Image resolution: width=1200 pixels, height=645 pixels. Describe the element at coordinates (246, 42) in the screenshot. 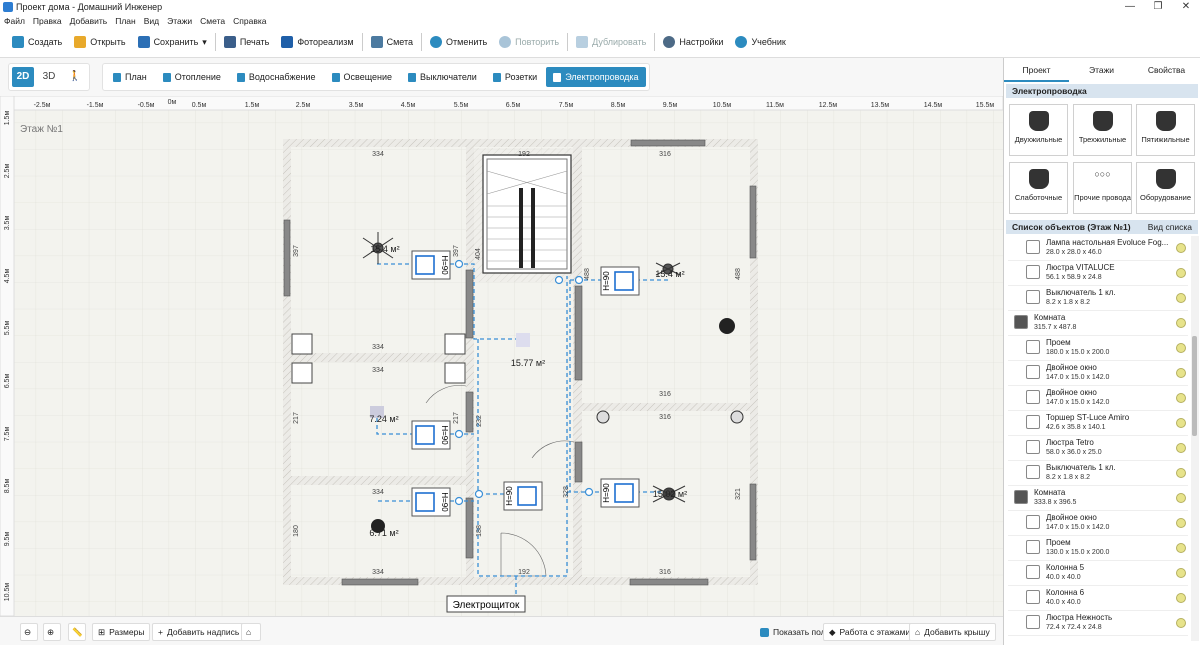

I see `print-button: Печать` at that location.